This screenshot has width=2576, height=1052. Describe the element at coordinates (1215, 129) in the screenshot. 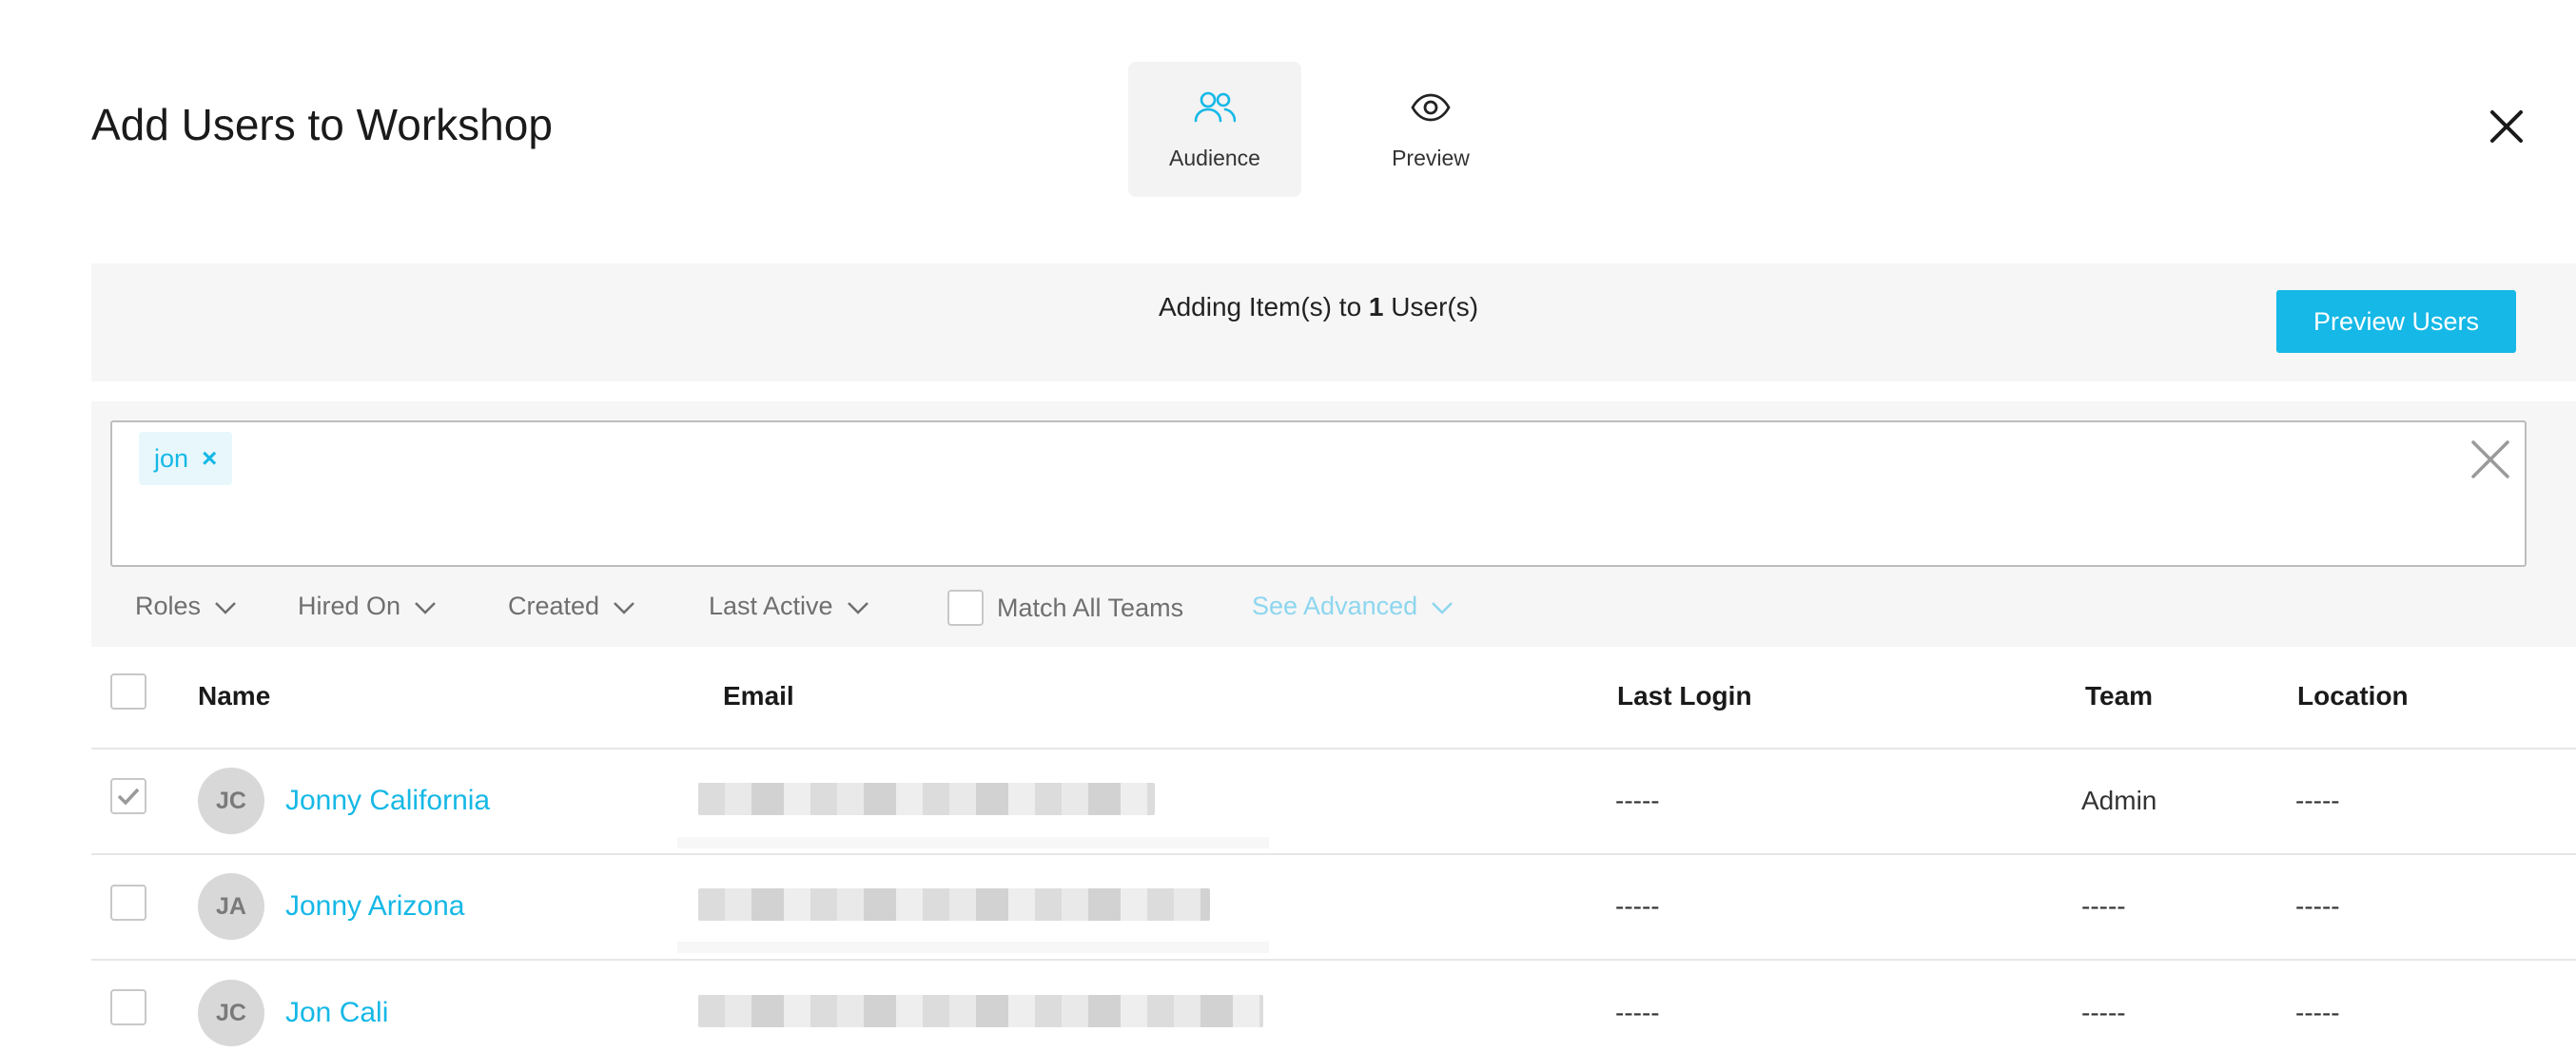

I see `tab-audience: Audience` at that location.